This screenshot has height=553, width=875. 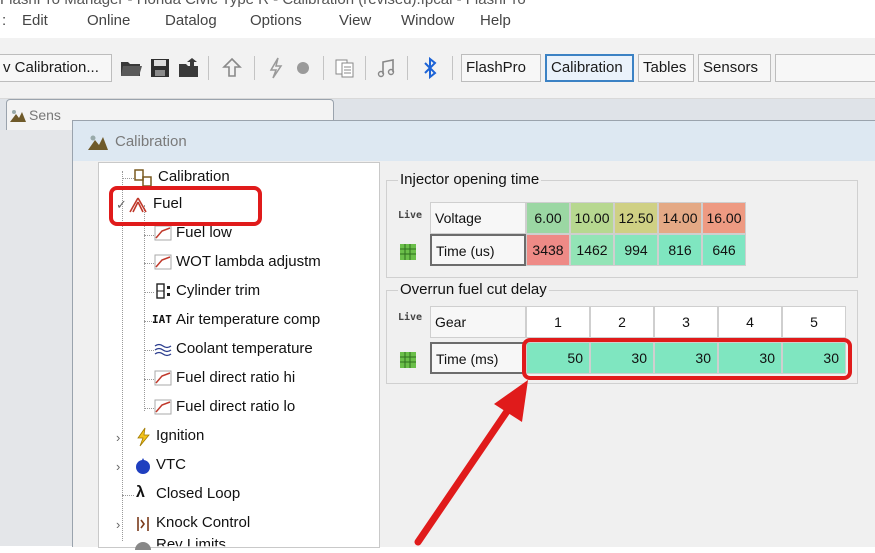 I want to click on injector-voltage-cell: 10.00, so click(x=592, y=218).